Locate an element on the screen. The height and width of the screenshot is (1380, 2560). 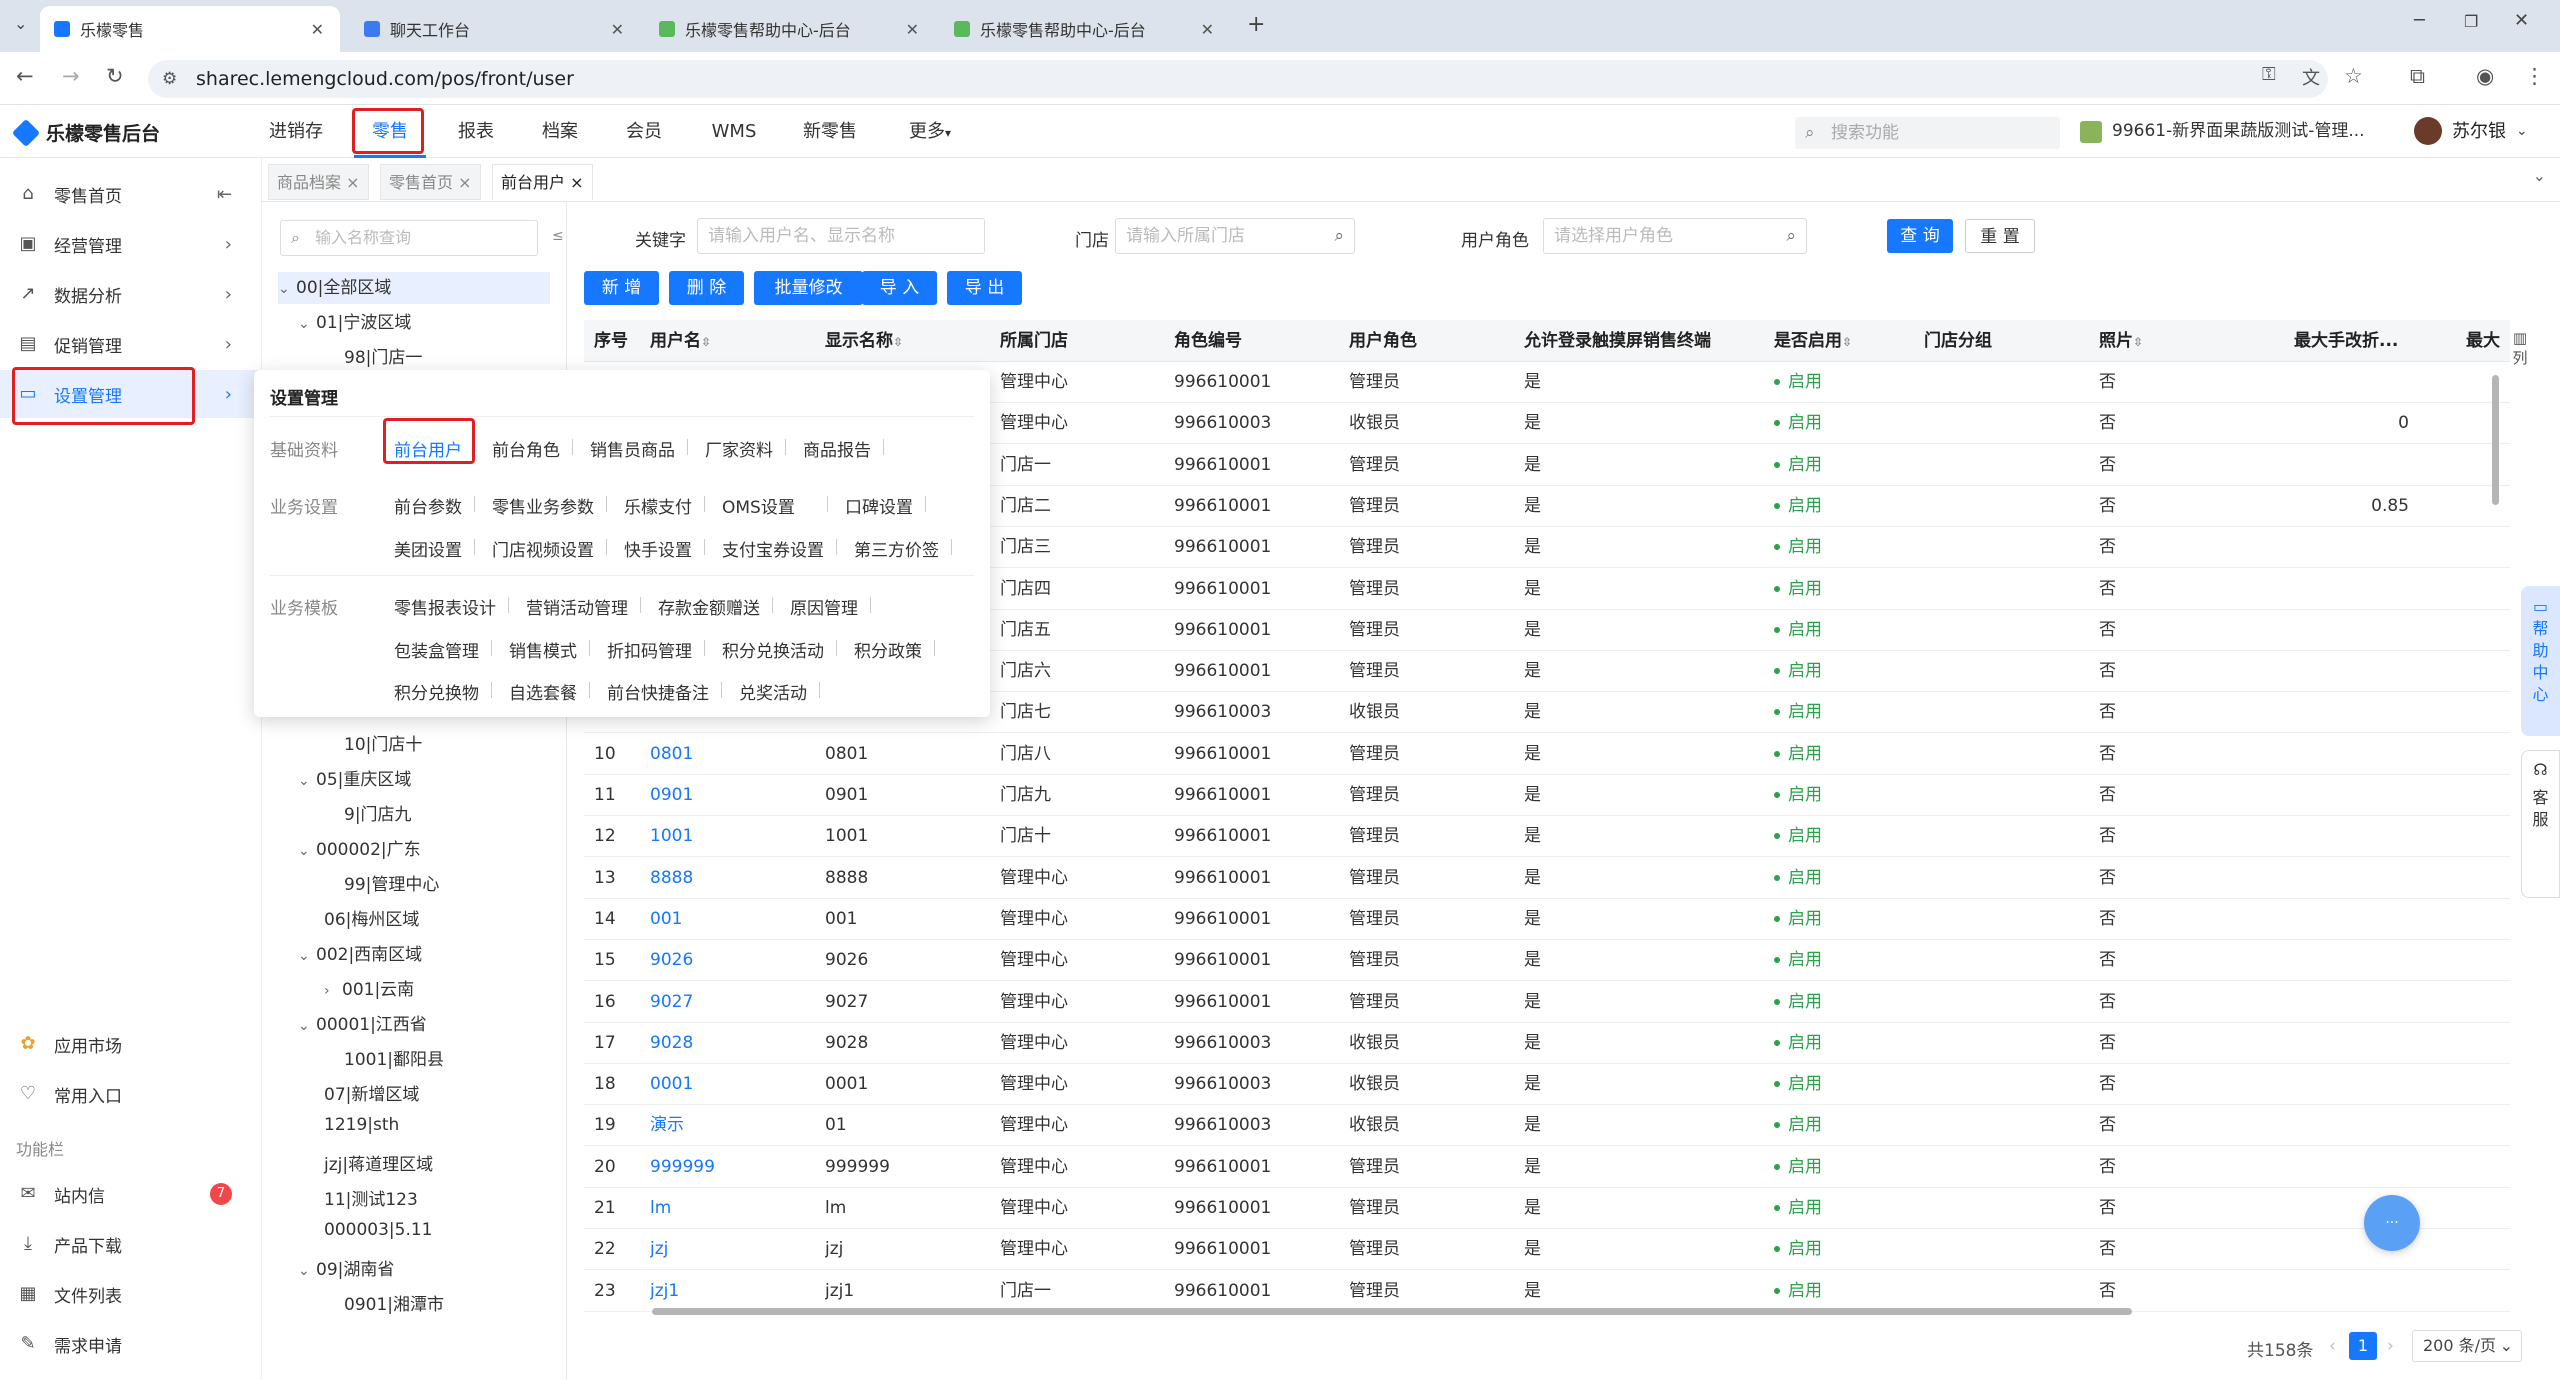
minimize-icon: ─ is located at coordinates (2419, 20).